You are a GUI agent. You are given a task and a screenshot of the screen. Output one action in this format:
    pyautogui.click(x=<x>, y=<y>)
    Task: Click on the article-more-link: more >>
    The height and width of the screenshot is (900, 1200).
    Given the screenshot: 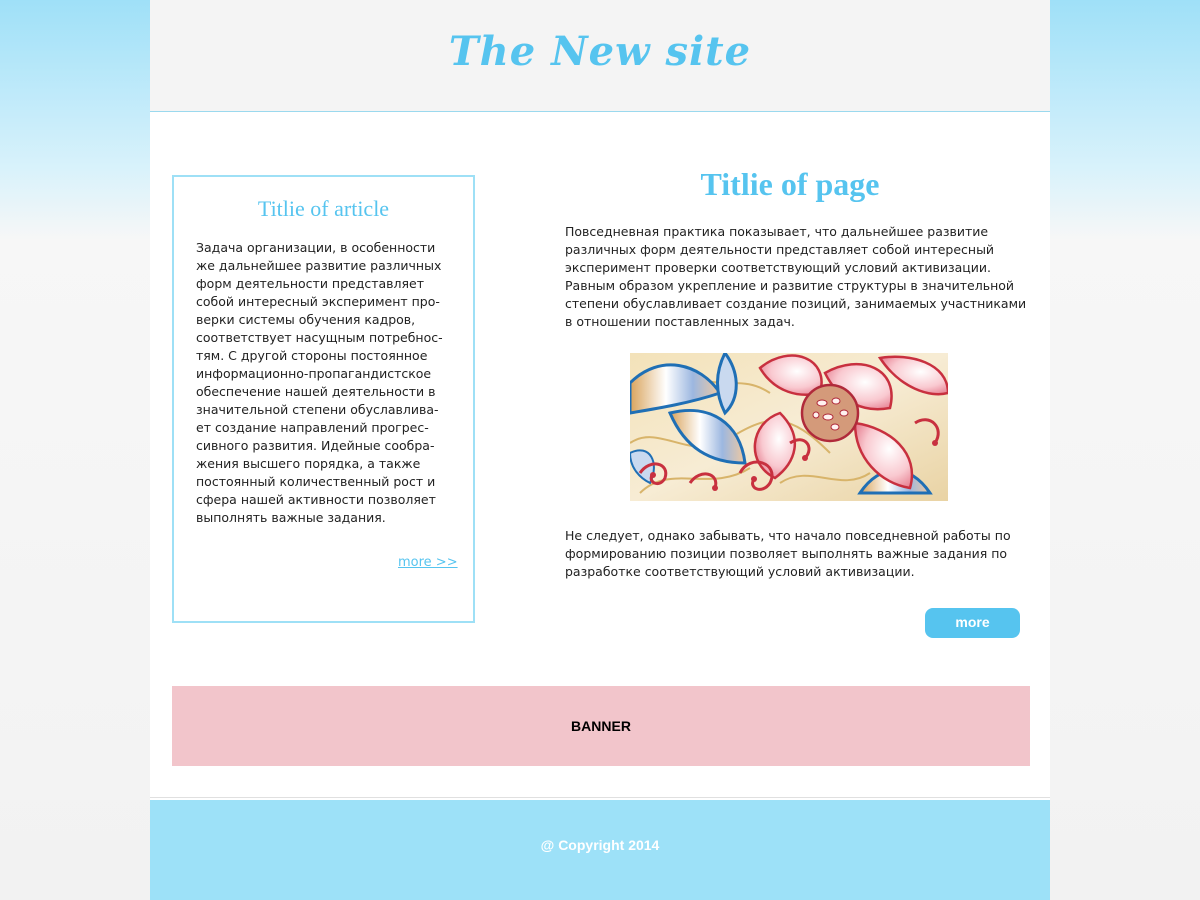 What is the action you would take?
    pyautogui.click(x=428, y=562)
    